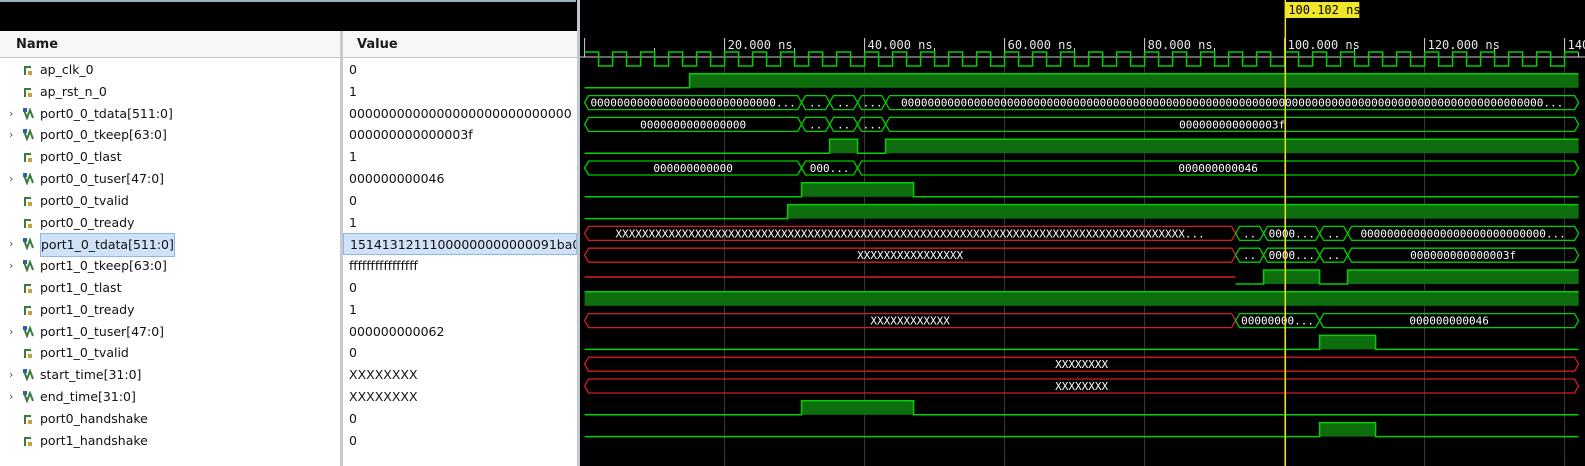  I want to click on time-ruler-label: 120.000 ns, so click(1464, 45).